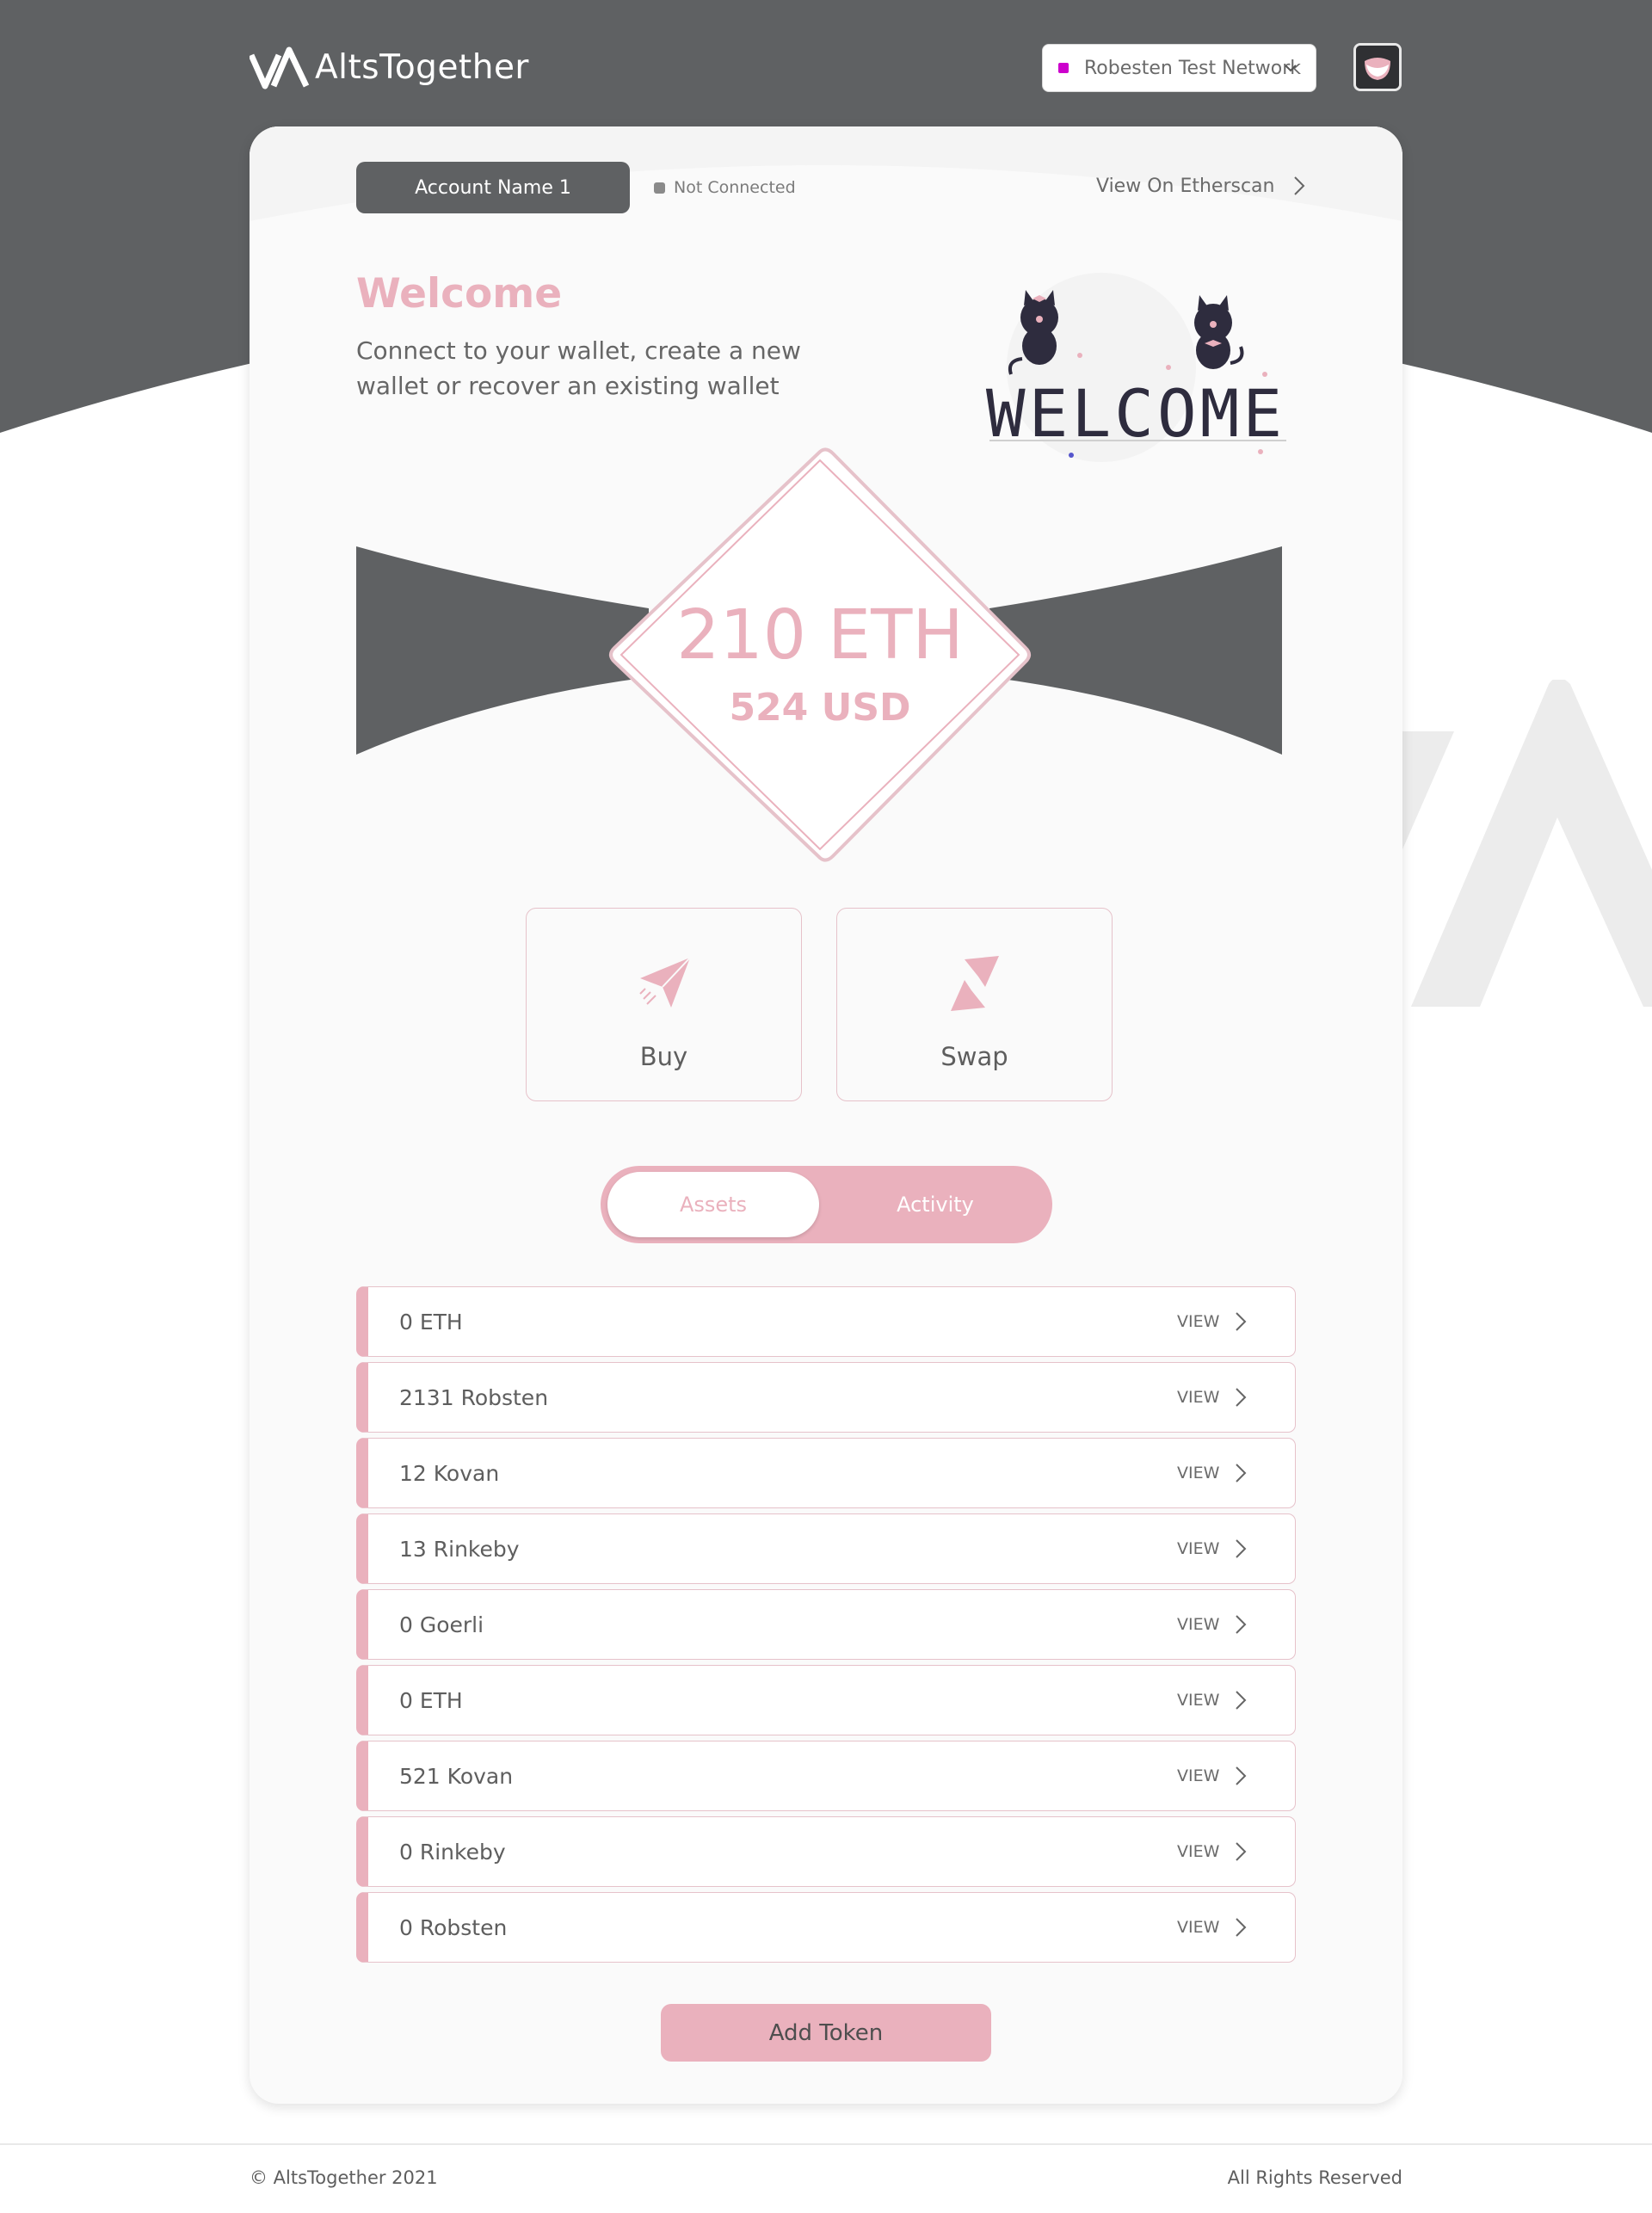 The height and width of the screenshot is (2213, 1652). Describe the element at coordinates (280, 67) in the screenshot. I see `logo-mark-icon` at that location.